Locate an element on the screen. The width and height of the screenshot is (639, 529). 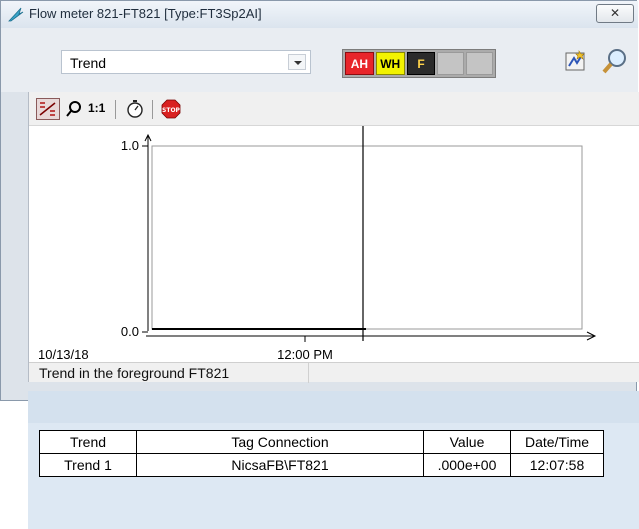
y-tick-label: 1.0 is located at coordinates (130, 145).